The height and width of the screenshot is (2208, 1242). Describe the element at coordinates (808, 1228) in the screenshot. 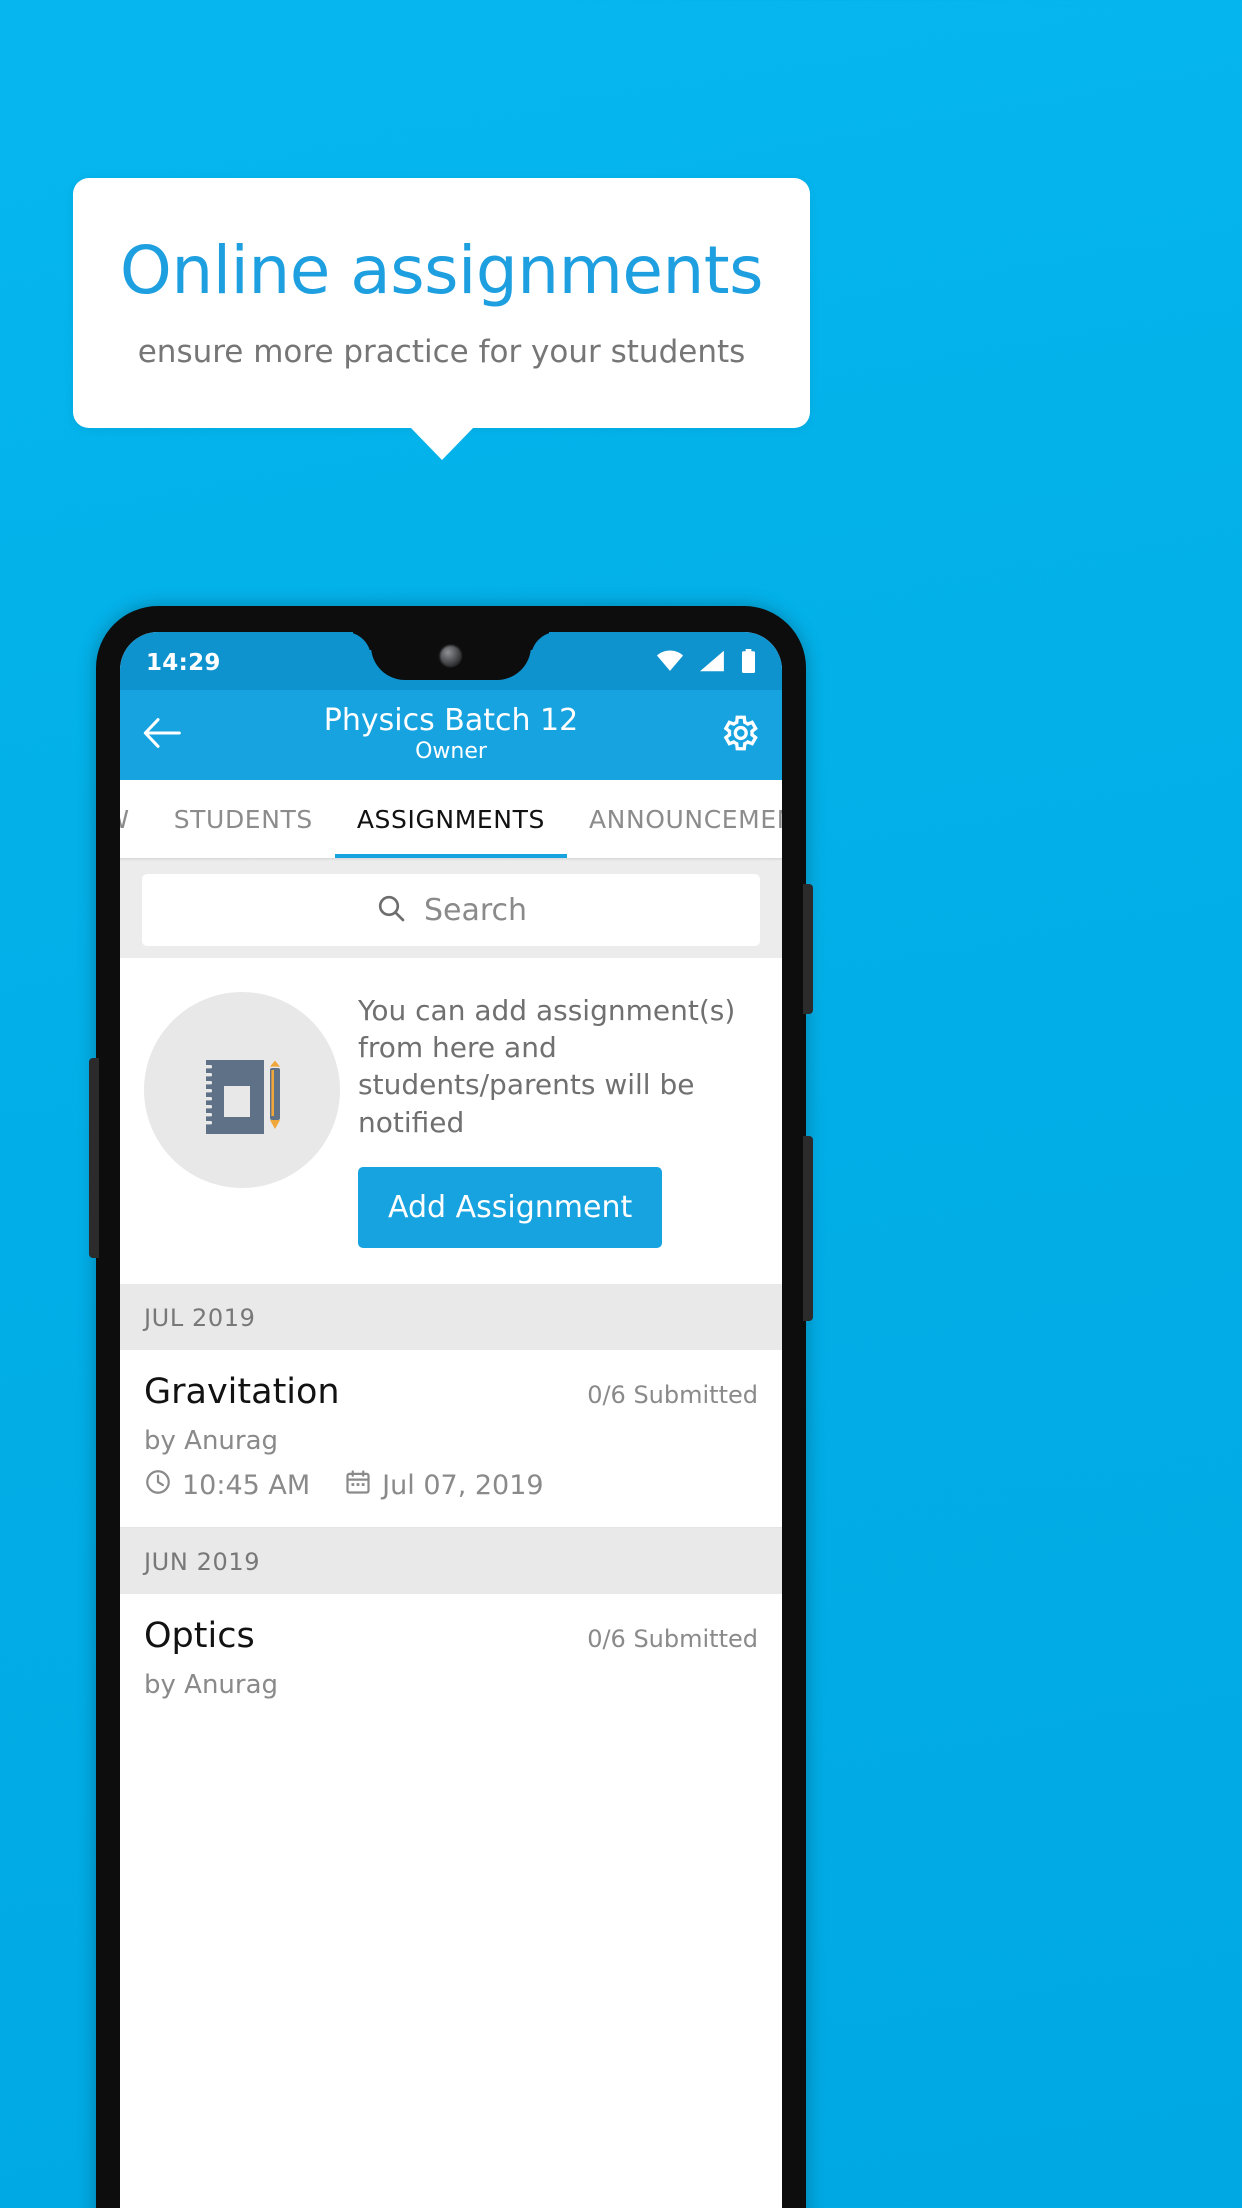

I see `phone-power-button` at that location.